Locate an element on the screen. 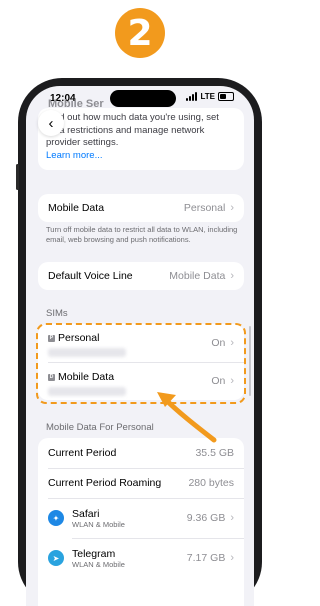  voice-line-card: Default Voice Line Mobile Data › is located at coordinates (141, 276).